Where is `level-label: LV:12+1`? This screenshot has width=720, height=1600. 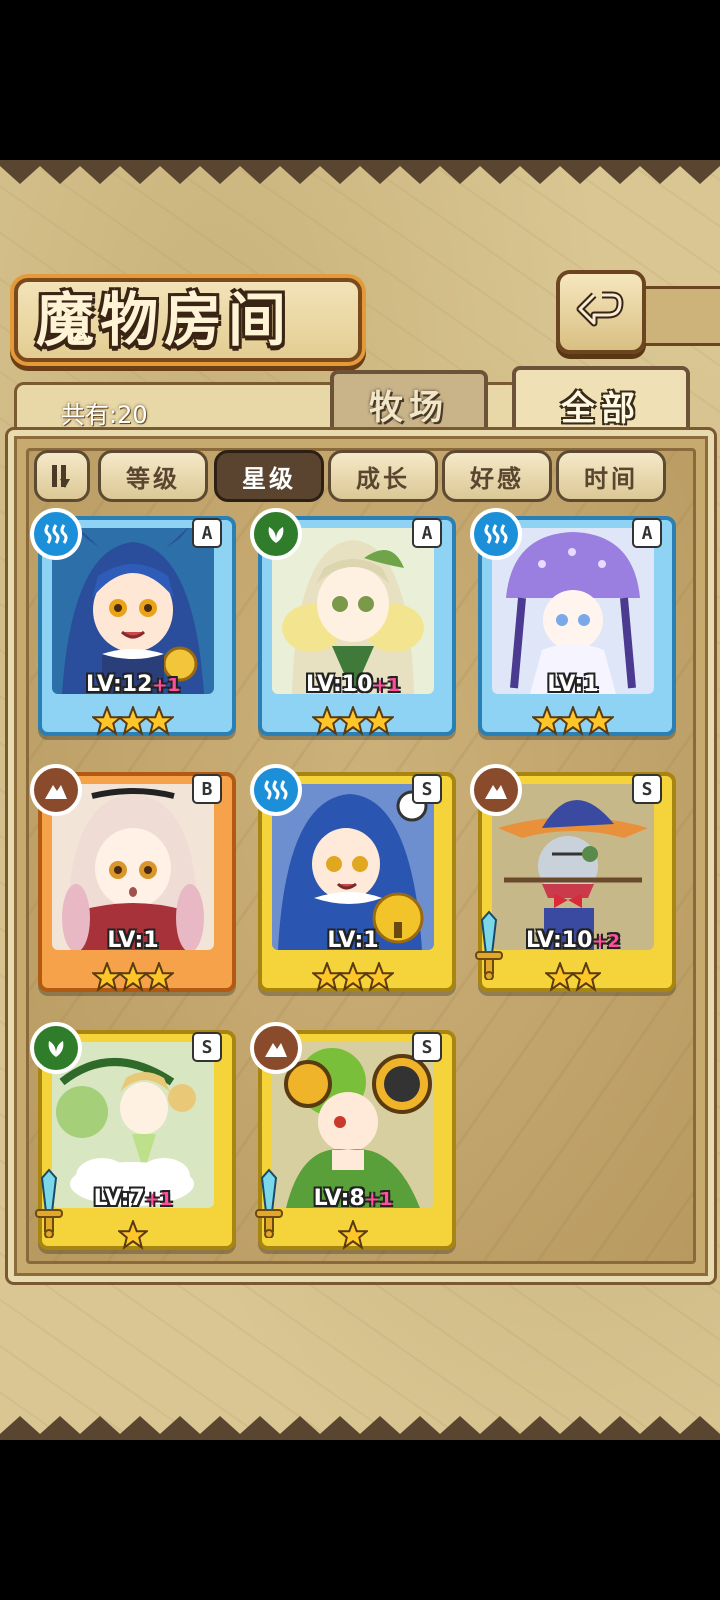
level-label: LV:12+1 is located at coordinates (133, 684).